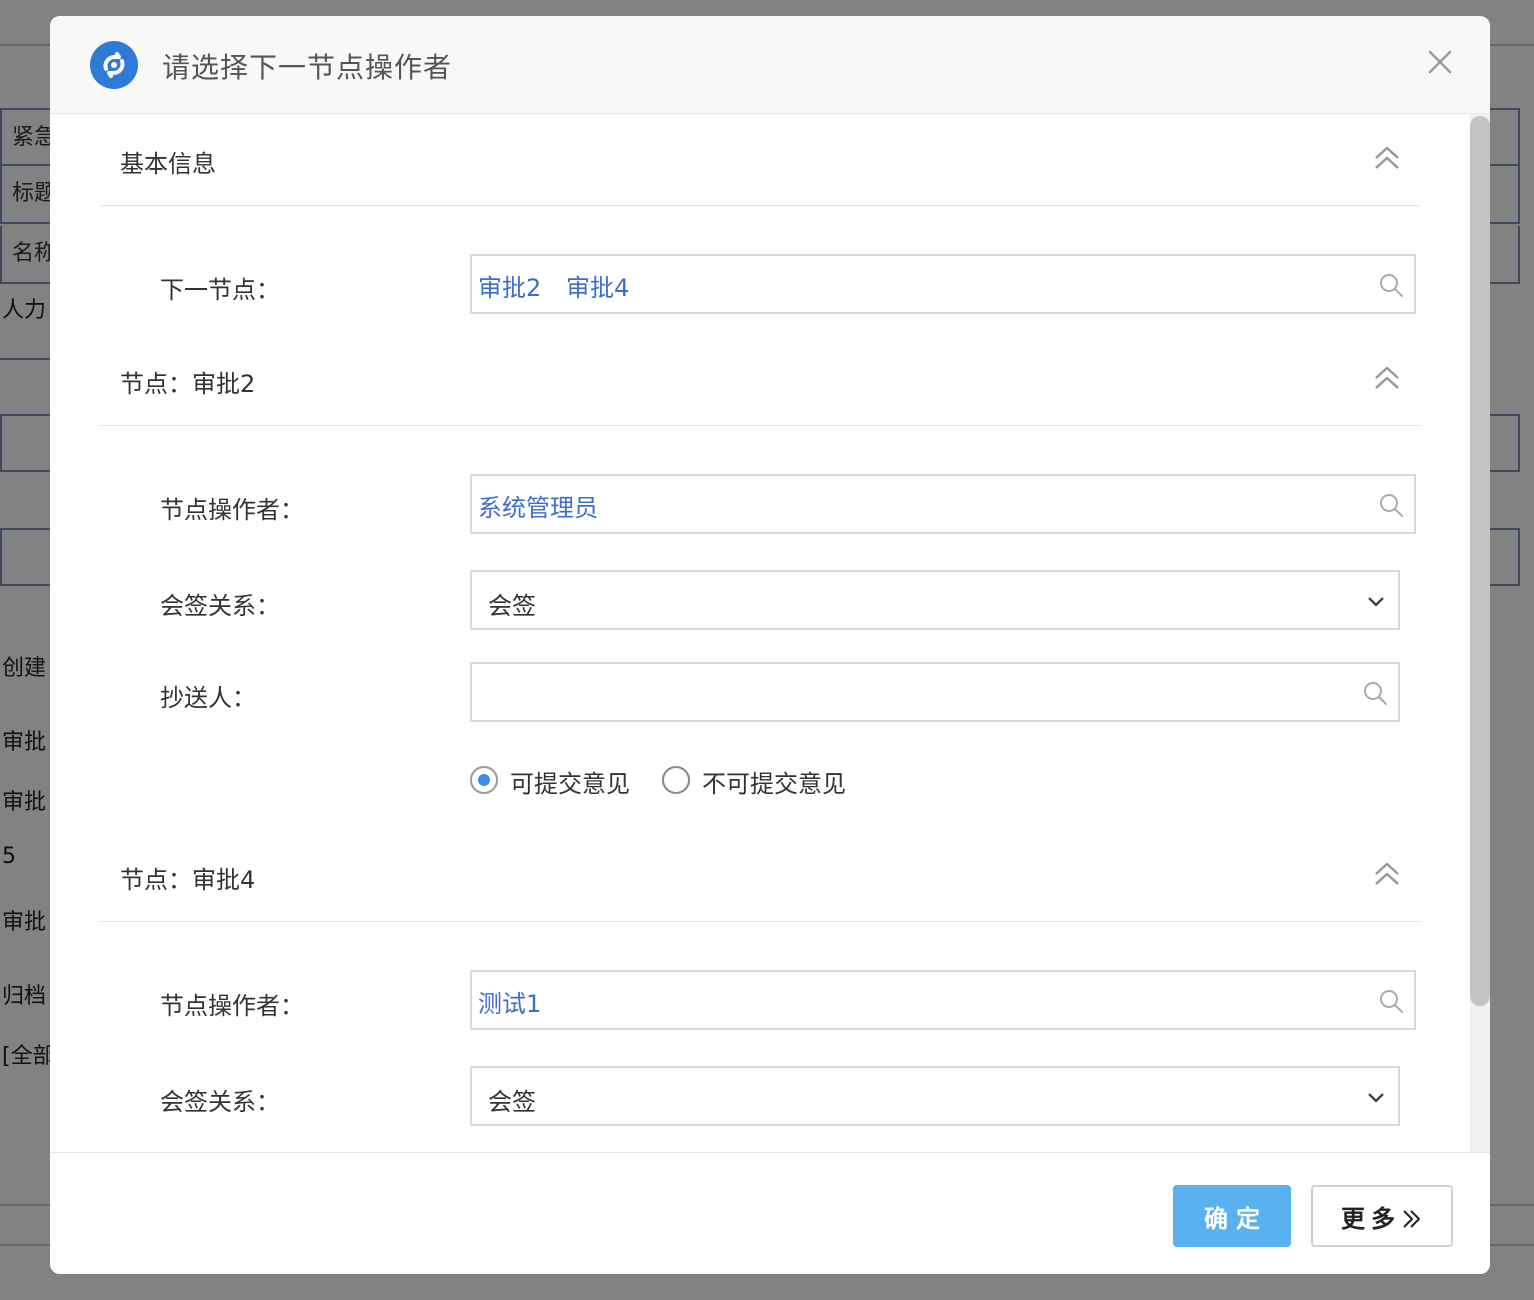  I want to click on close-button, so click(1440, 62).